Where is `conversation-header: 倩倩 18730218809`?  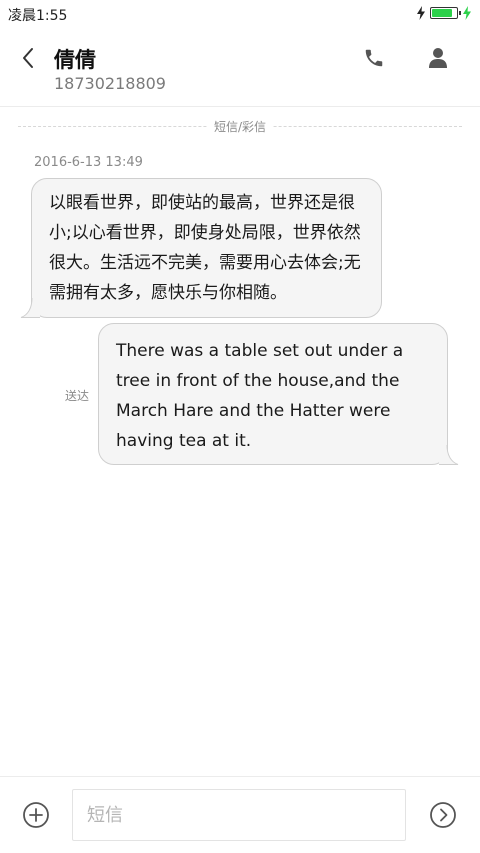
conversation-header: 倩倩 18730218809 is located at coordinates (240, 67).